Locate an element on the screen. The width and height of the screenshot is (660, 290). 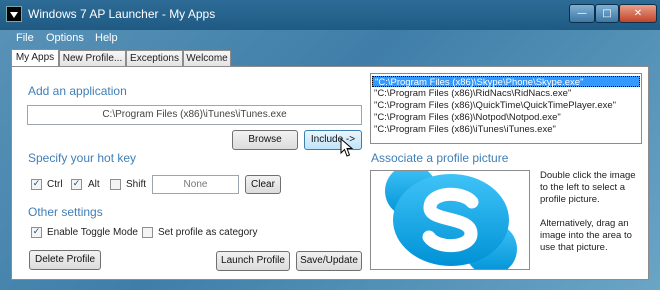
profile-picture-area is located at coordinates (450, 220).